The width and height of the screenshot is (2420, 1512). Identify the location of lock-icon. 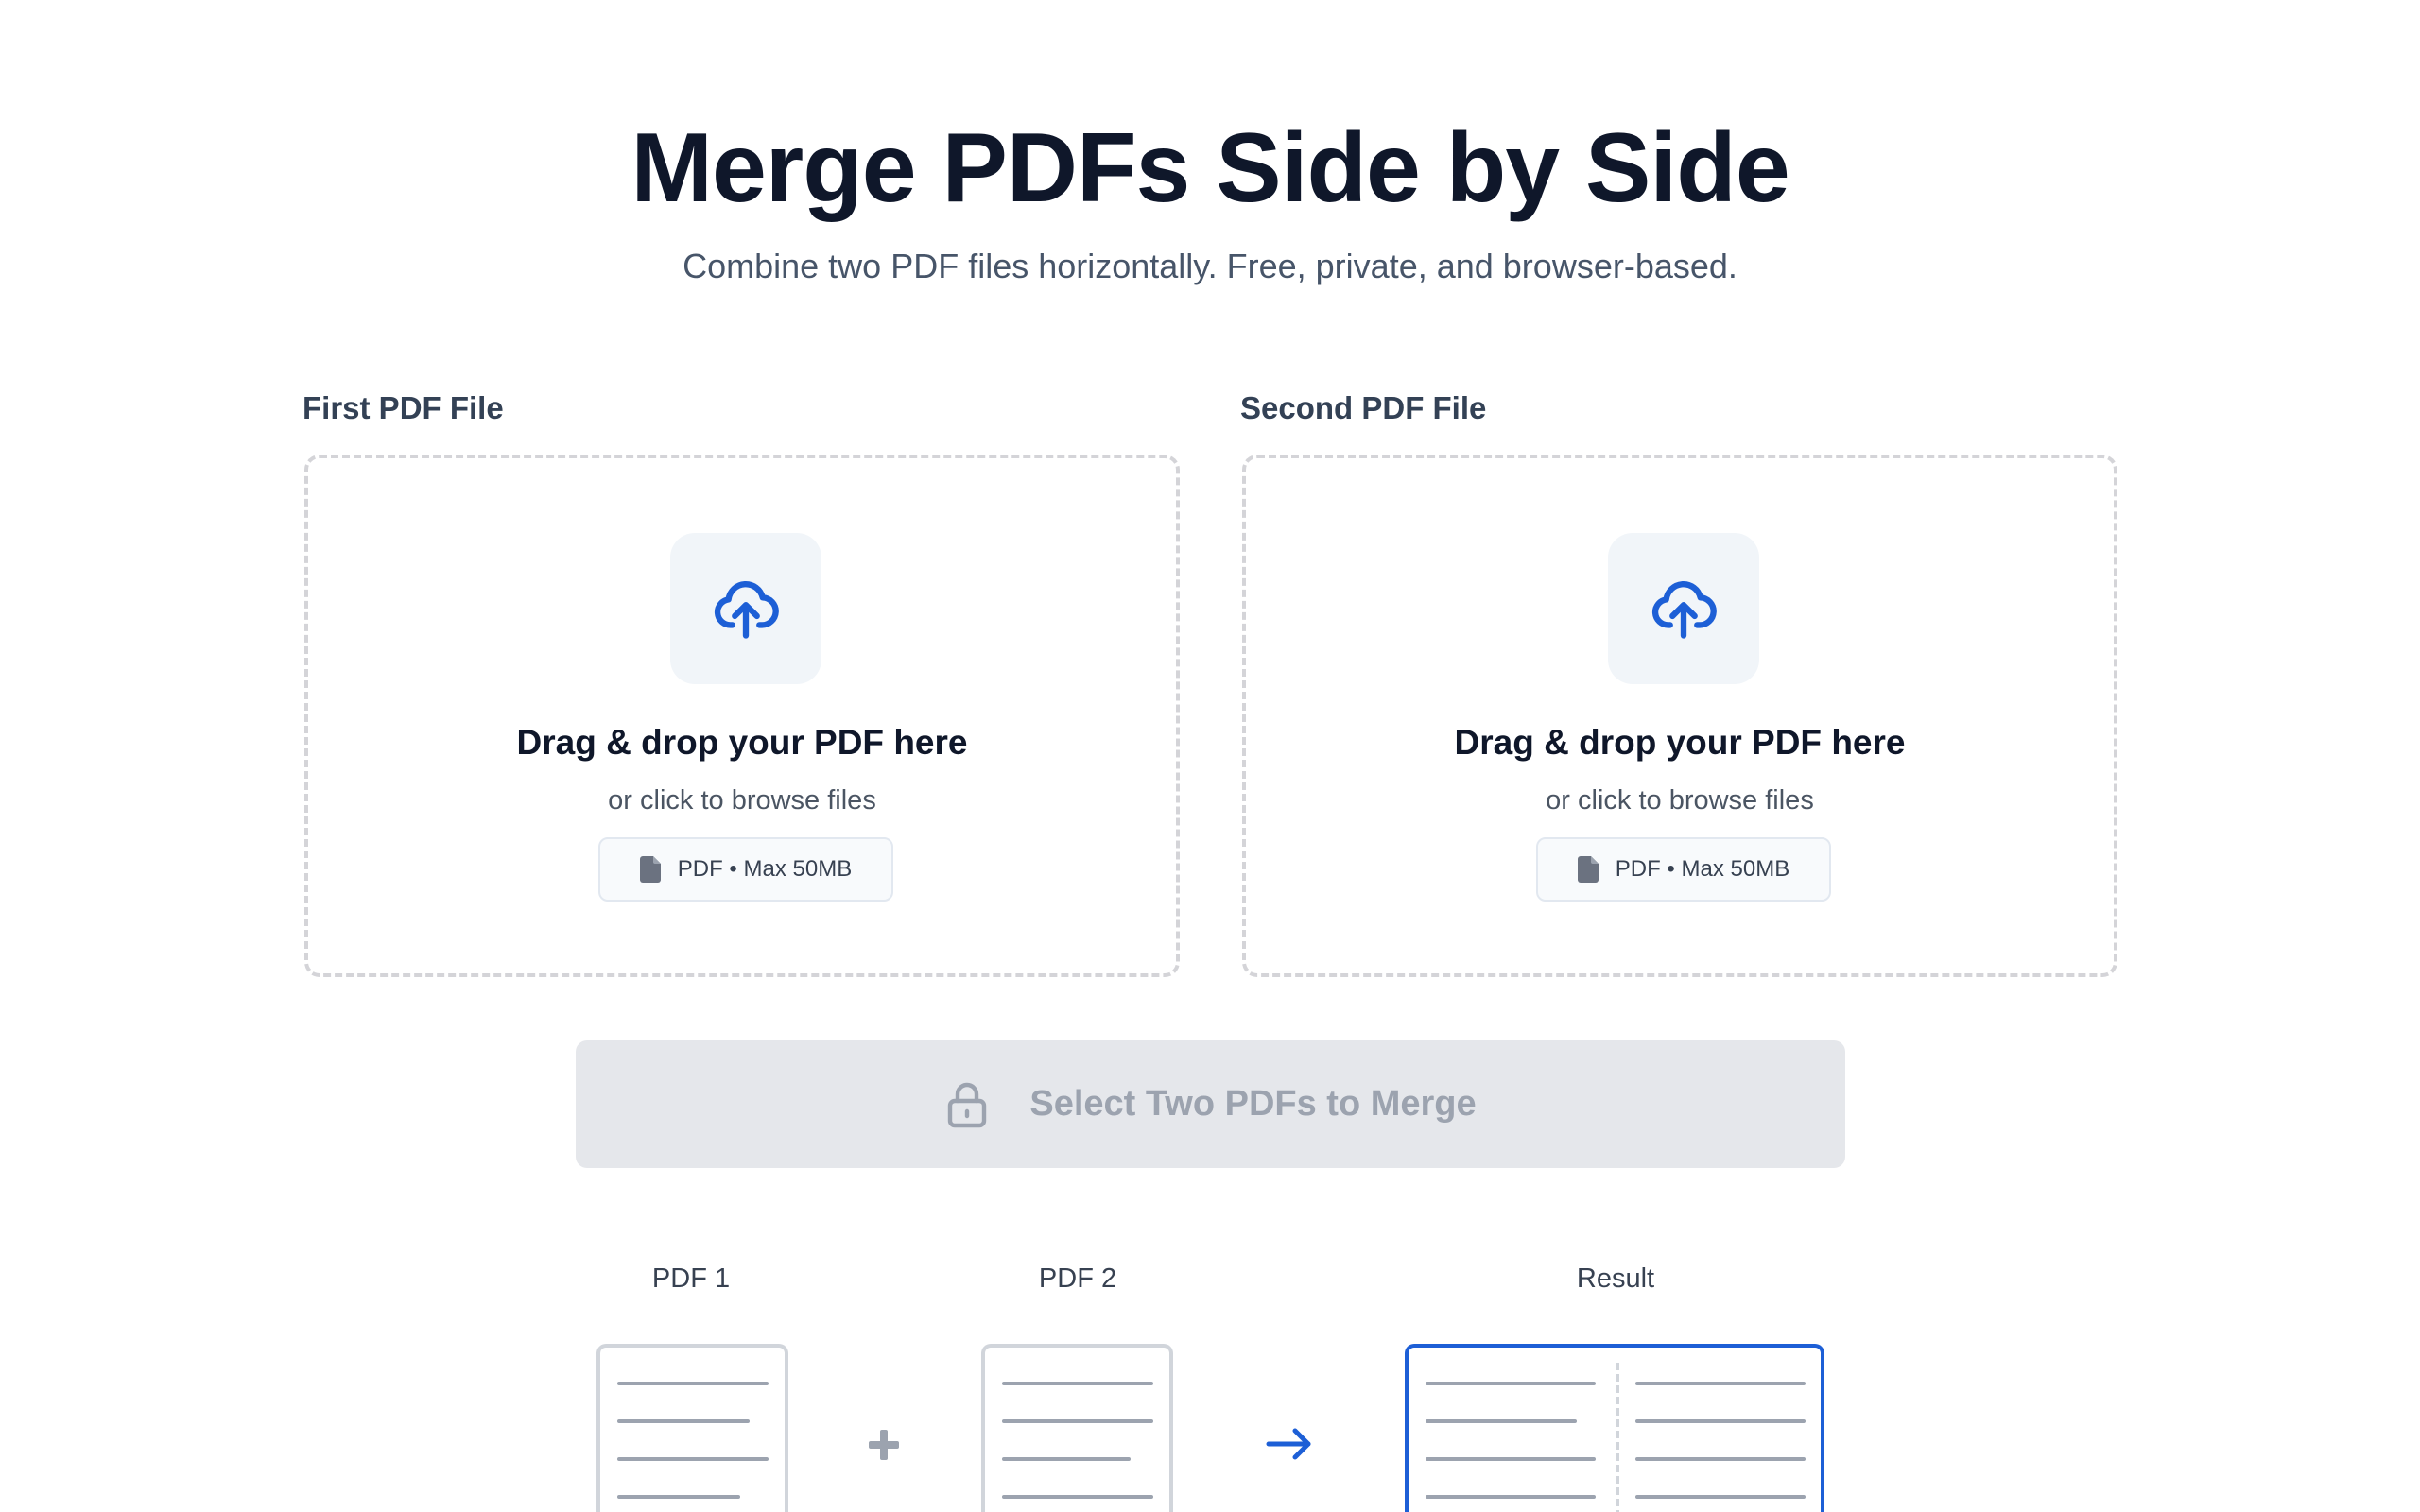
(967, 1104).